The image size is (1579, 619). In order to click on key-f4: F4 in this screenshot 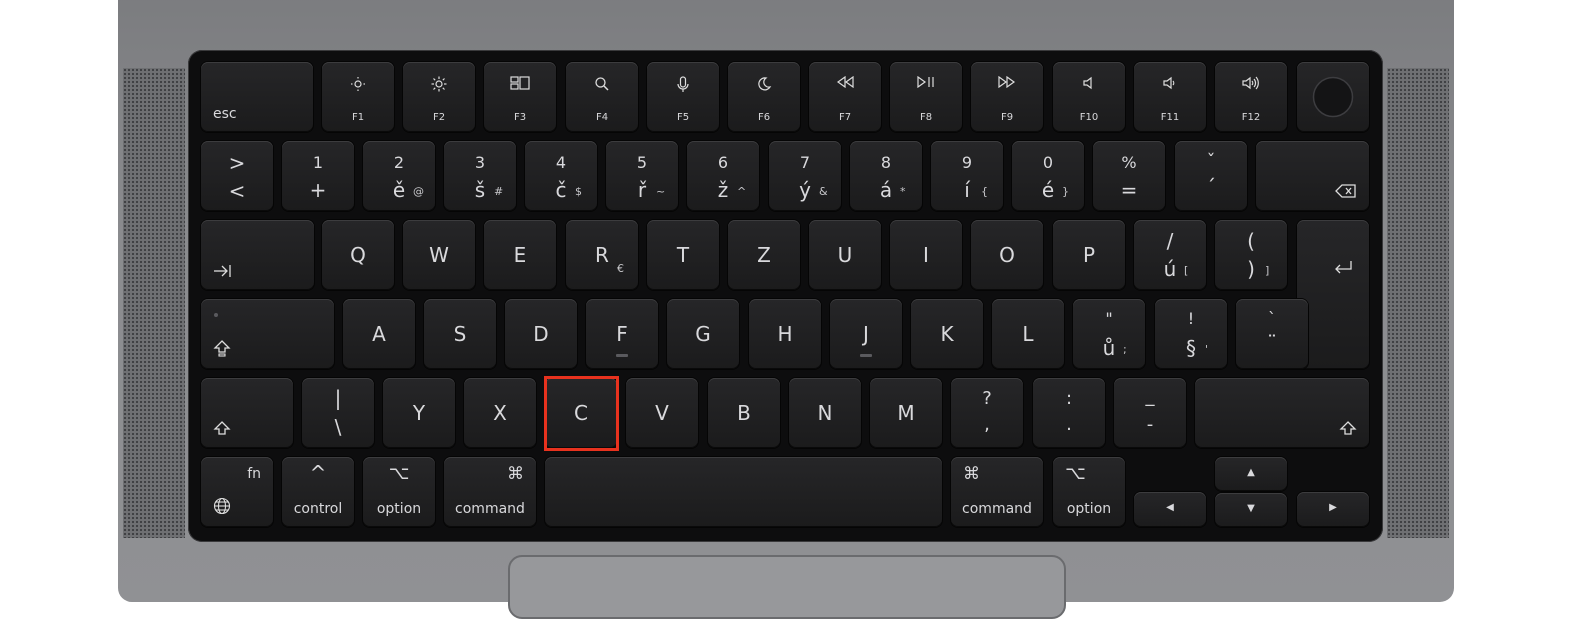, I will do `click(602, 97)`.